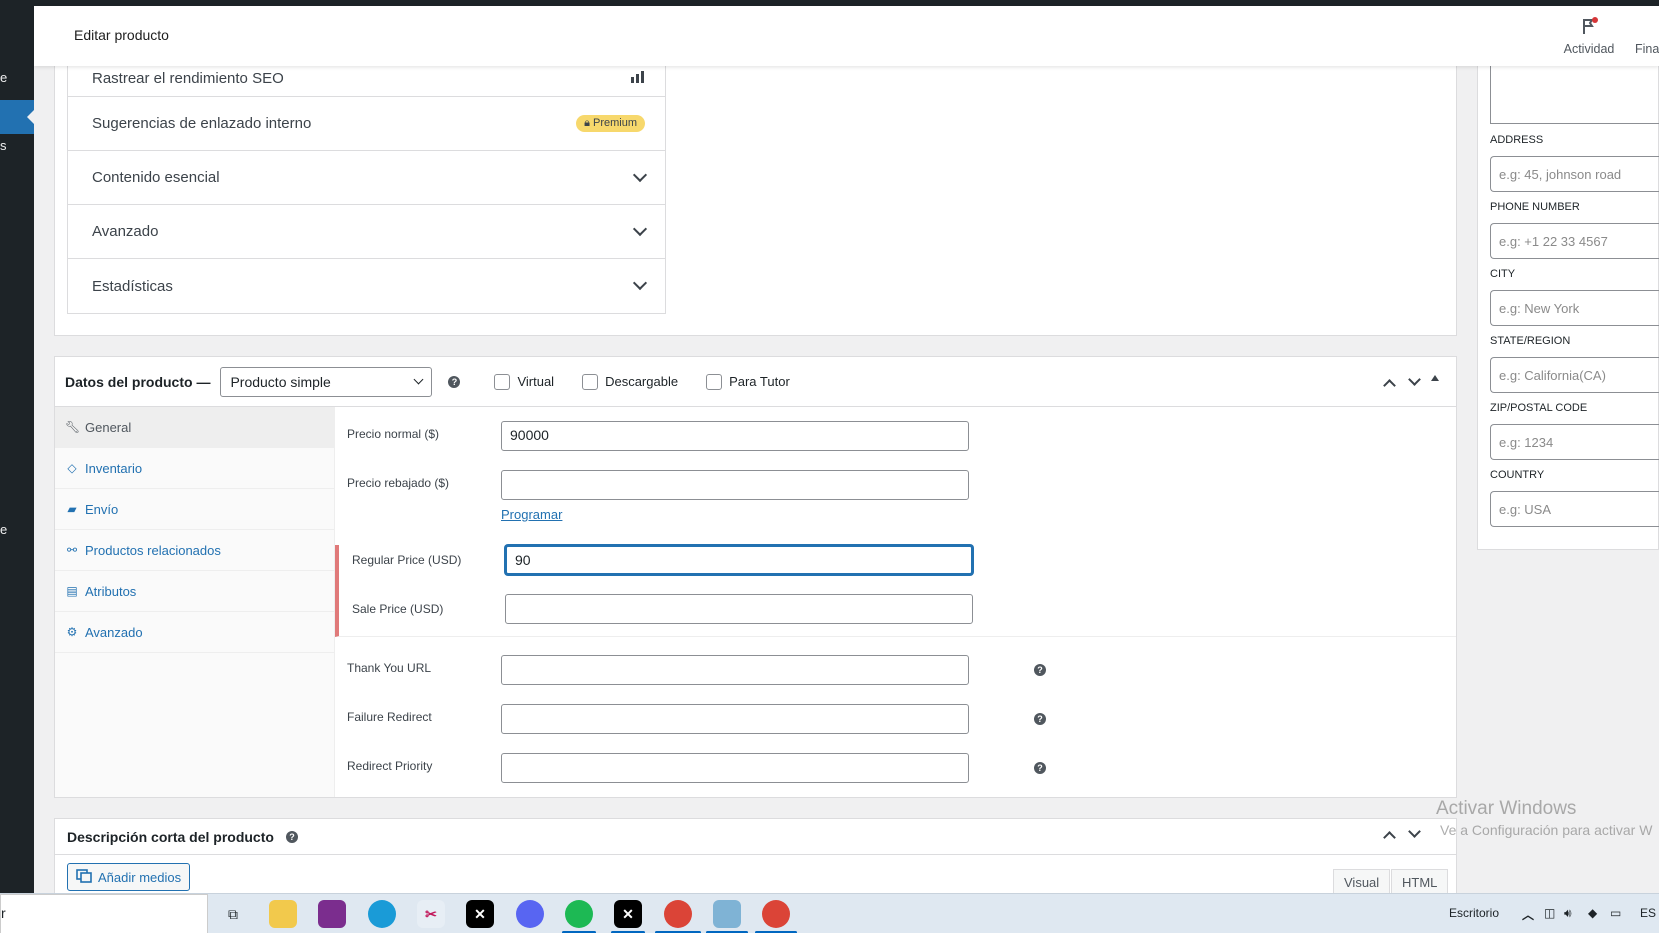 This screenshot has height=933, width=1659. What do you see at coordinates (895, 591) in the screenshot?
I see `usd-price-block: Regular Price (USD) 90 Sale Price (USD)` at bounding box center [895, 591].